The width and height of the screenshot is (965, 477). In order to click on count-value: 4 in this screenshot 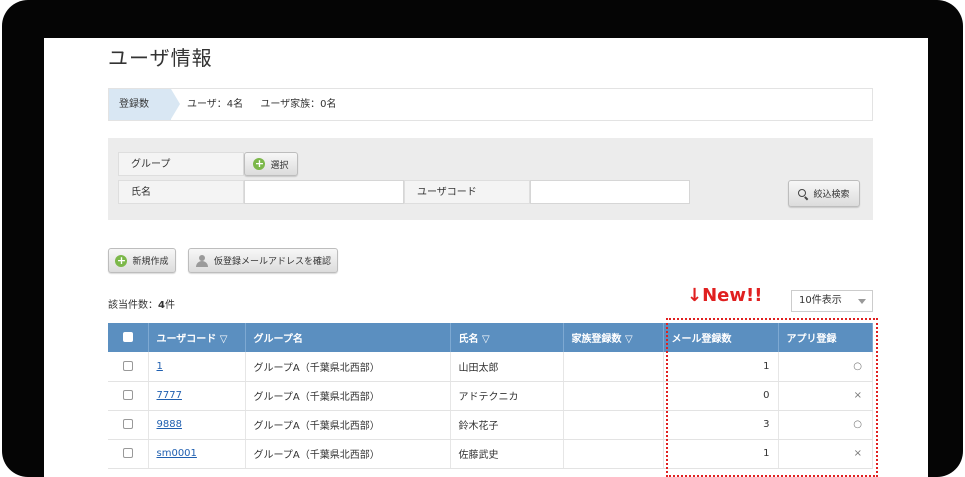, I will do `click(161, 305)`.